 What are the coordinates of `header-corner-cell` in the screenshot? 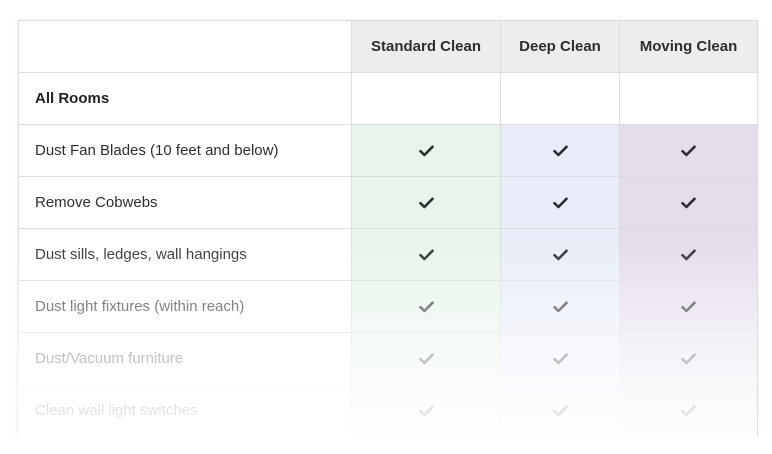 It's located at (185, 46).